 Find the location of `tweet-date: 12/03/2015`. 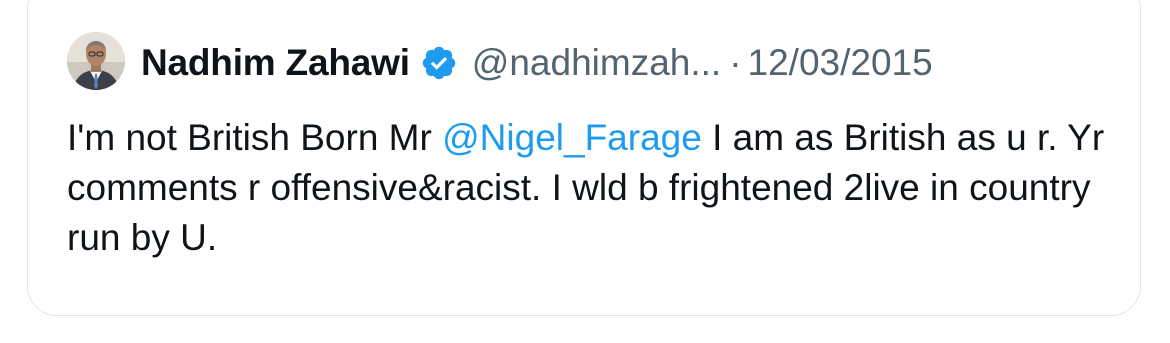

tweet-date: 12/03/2015 is located at coordinates (840, 63).